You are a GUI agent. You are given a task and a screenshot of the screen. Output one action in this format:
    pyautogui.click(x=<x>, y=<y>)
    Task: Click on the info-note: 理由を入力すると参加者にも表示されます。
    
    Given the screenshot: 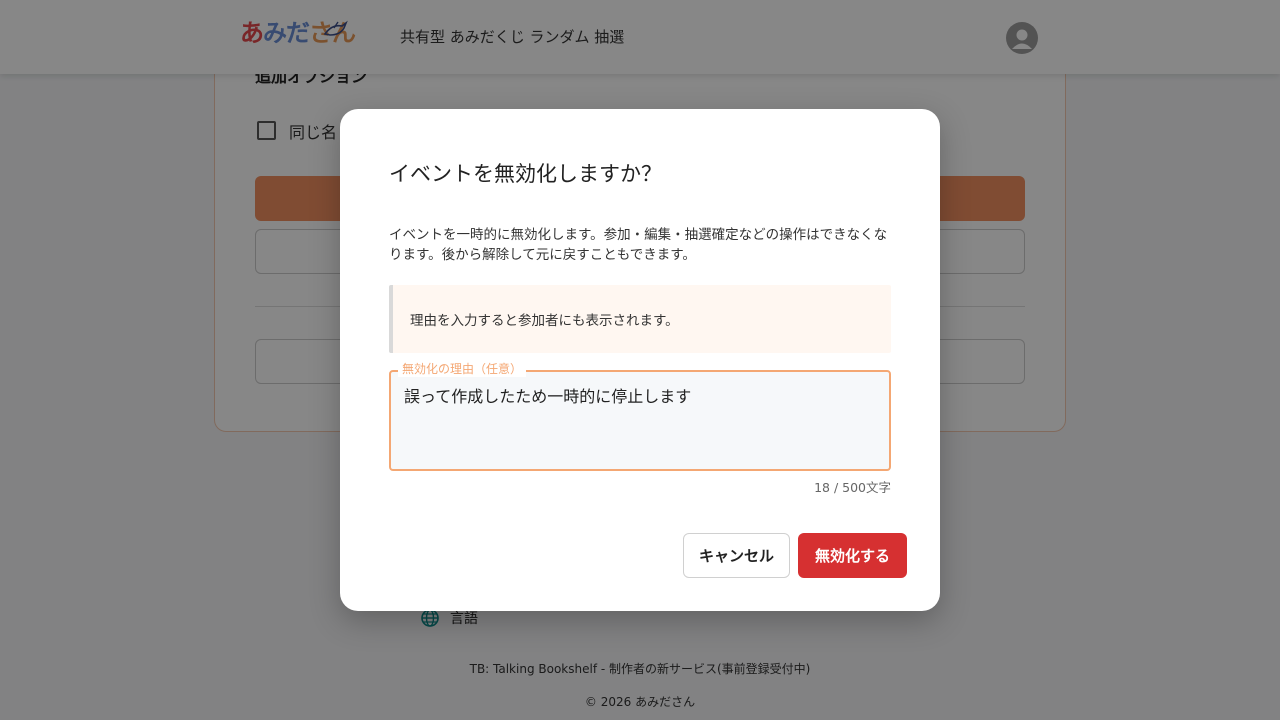 What is the action you would take?
    pyautogui.click(x=640, y=319)
    